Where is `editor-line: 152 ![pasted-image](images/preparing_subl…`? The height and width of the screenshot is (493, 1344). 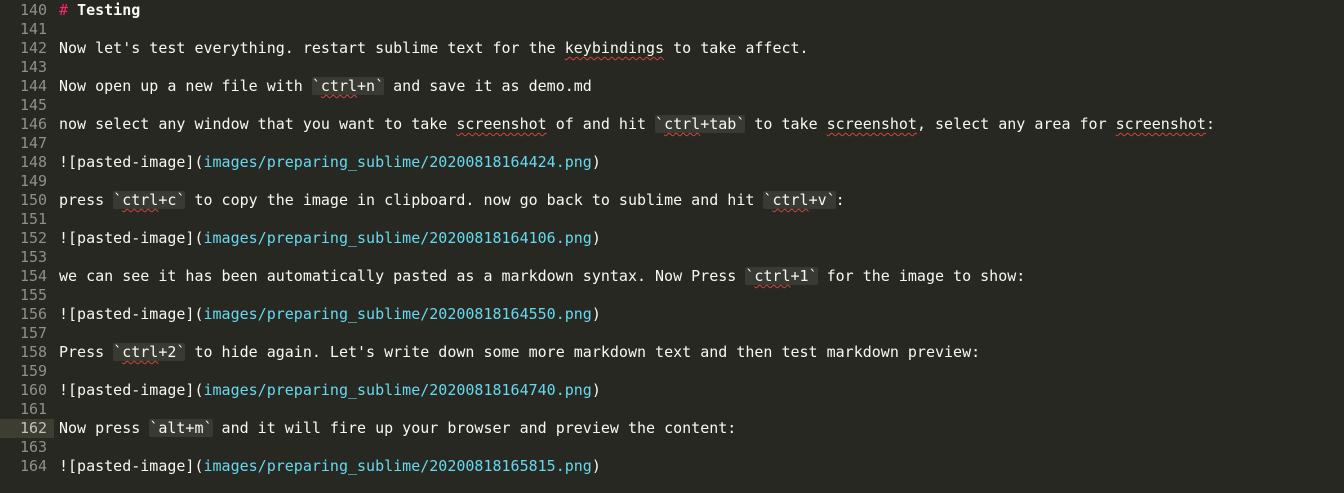 editor-line: 152 ![pasted-image](images/preparing_subl… is located at coordinates (672, 238).